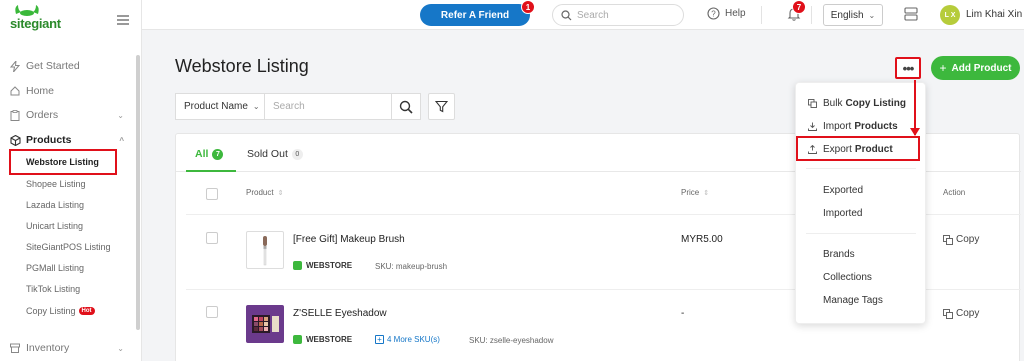 This screenshot has height=361, width=1024. I want to click on menu-item-imported: Imported, so click(861, 213).